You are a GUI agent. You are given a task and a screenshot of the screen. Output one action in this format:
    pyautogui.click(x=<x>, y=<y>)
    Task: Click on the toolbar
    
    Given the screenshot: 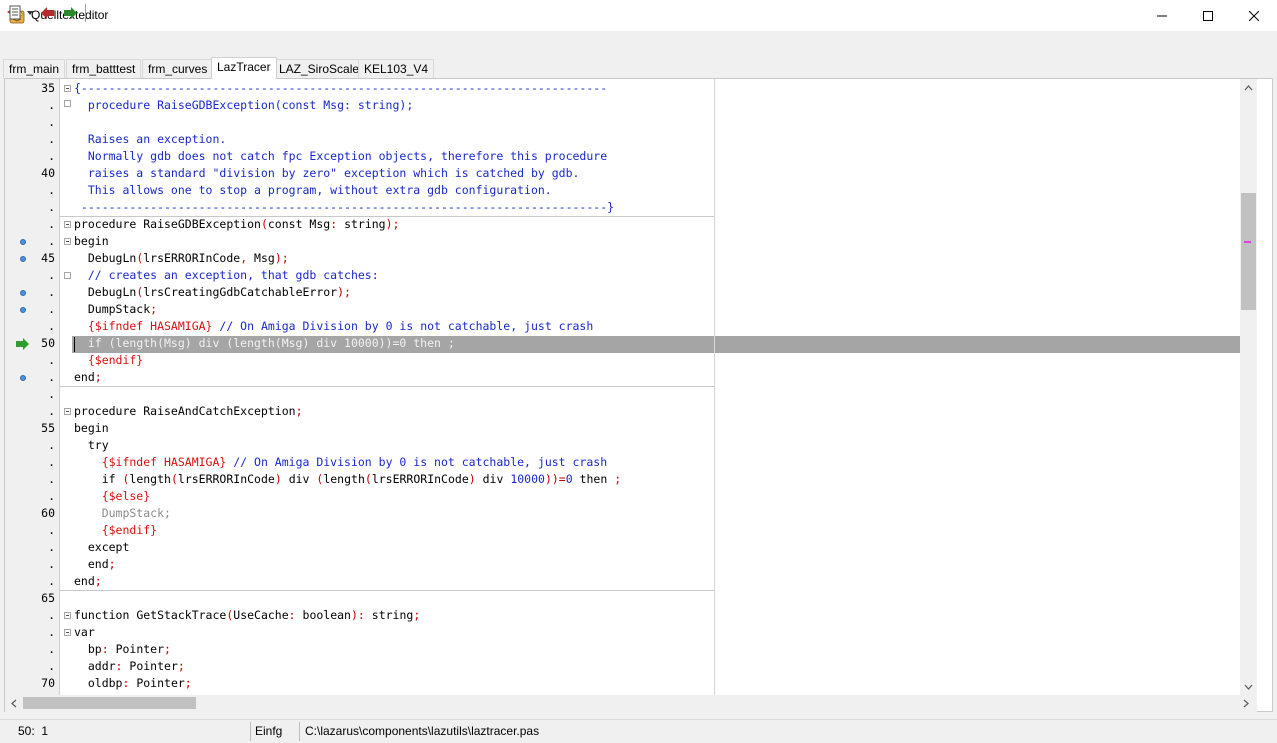 What is the action you would take?
    pyautogui.click(x=638, y=44)
    